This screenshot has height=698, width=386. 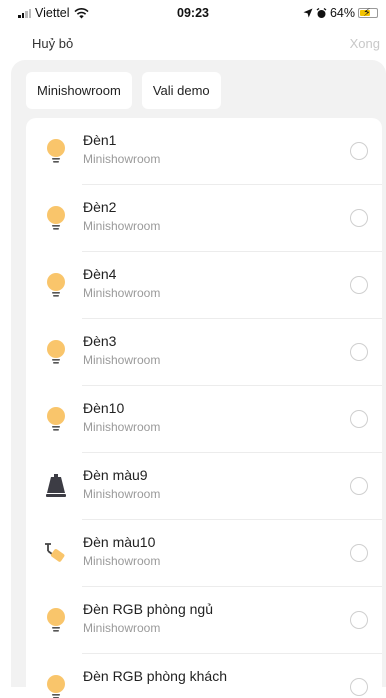 What do you see at coordinates (100, 140) in the screenshot?
I see `device-name: Đèn1` at bounding box center [100, 140].